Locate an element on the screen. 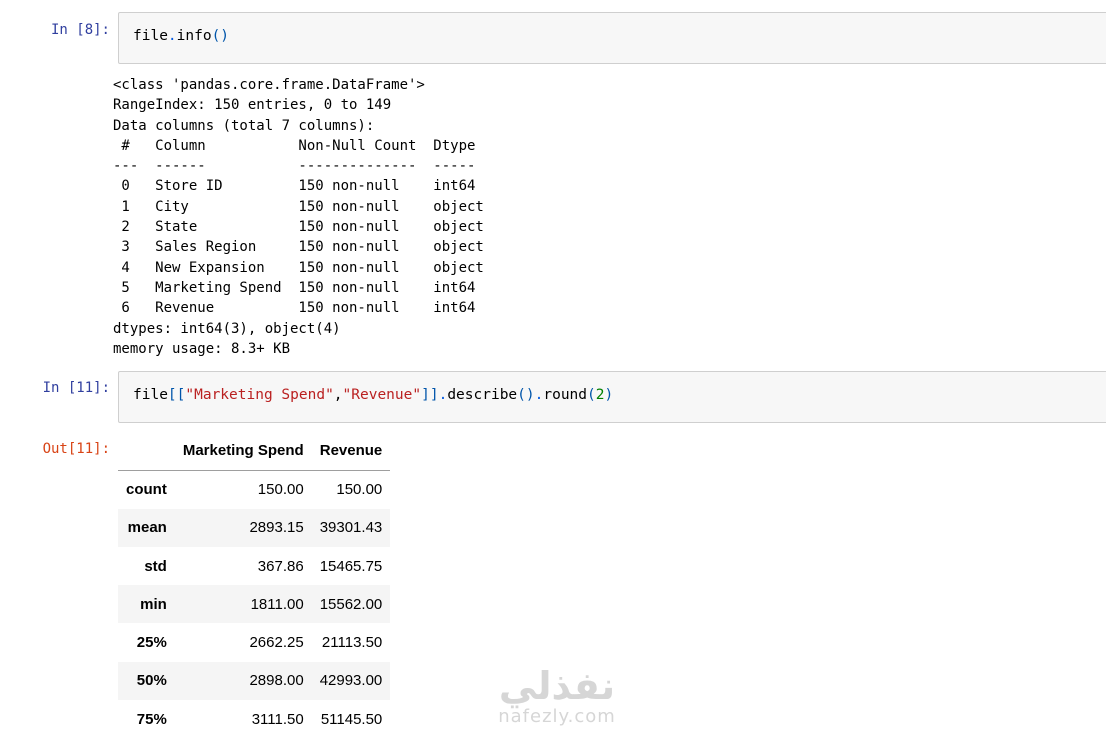  row-label: 75% is located at coordinates (151, 719).